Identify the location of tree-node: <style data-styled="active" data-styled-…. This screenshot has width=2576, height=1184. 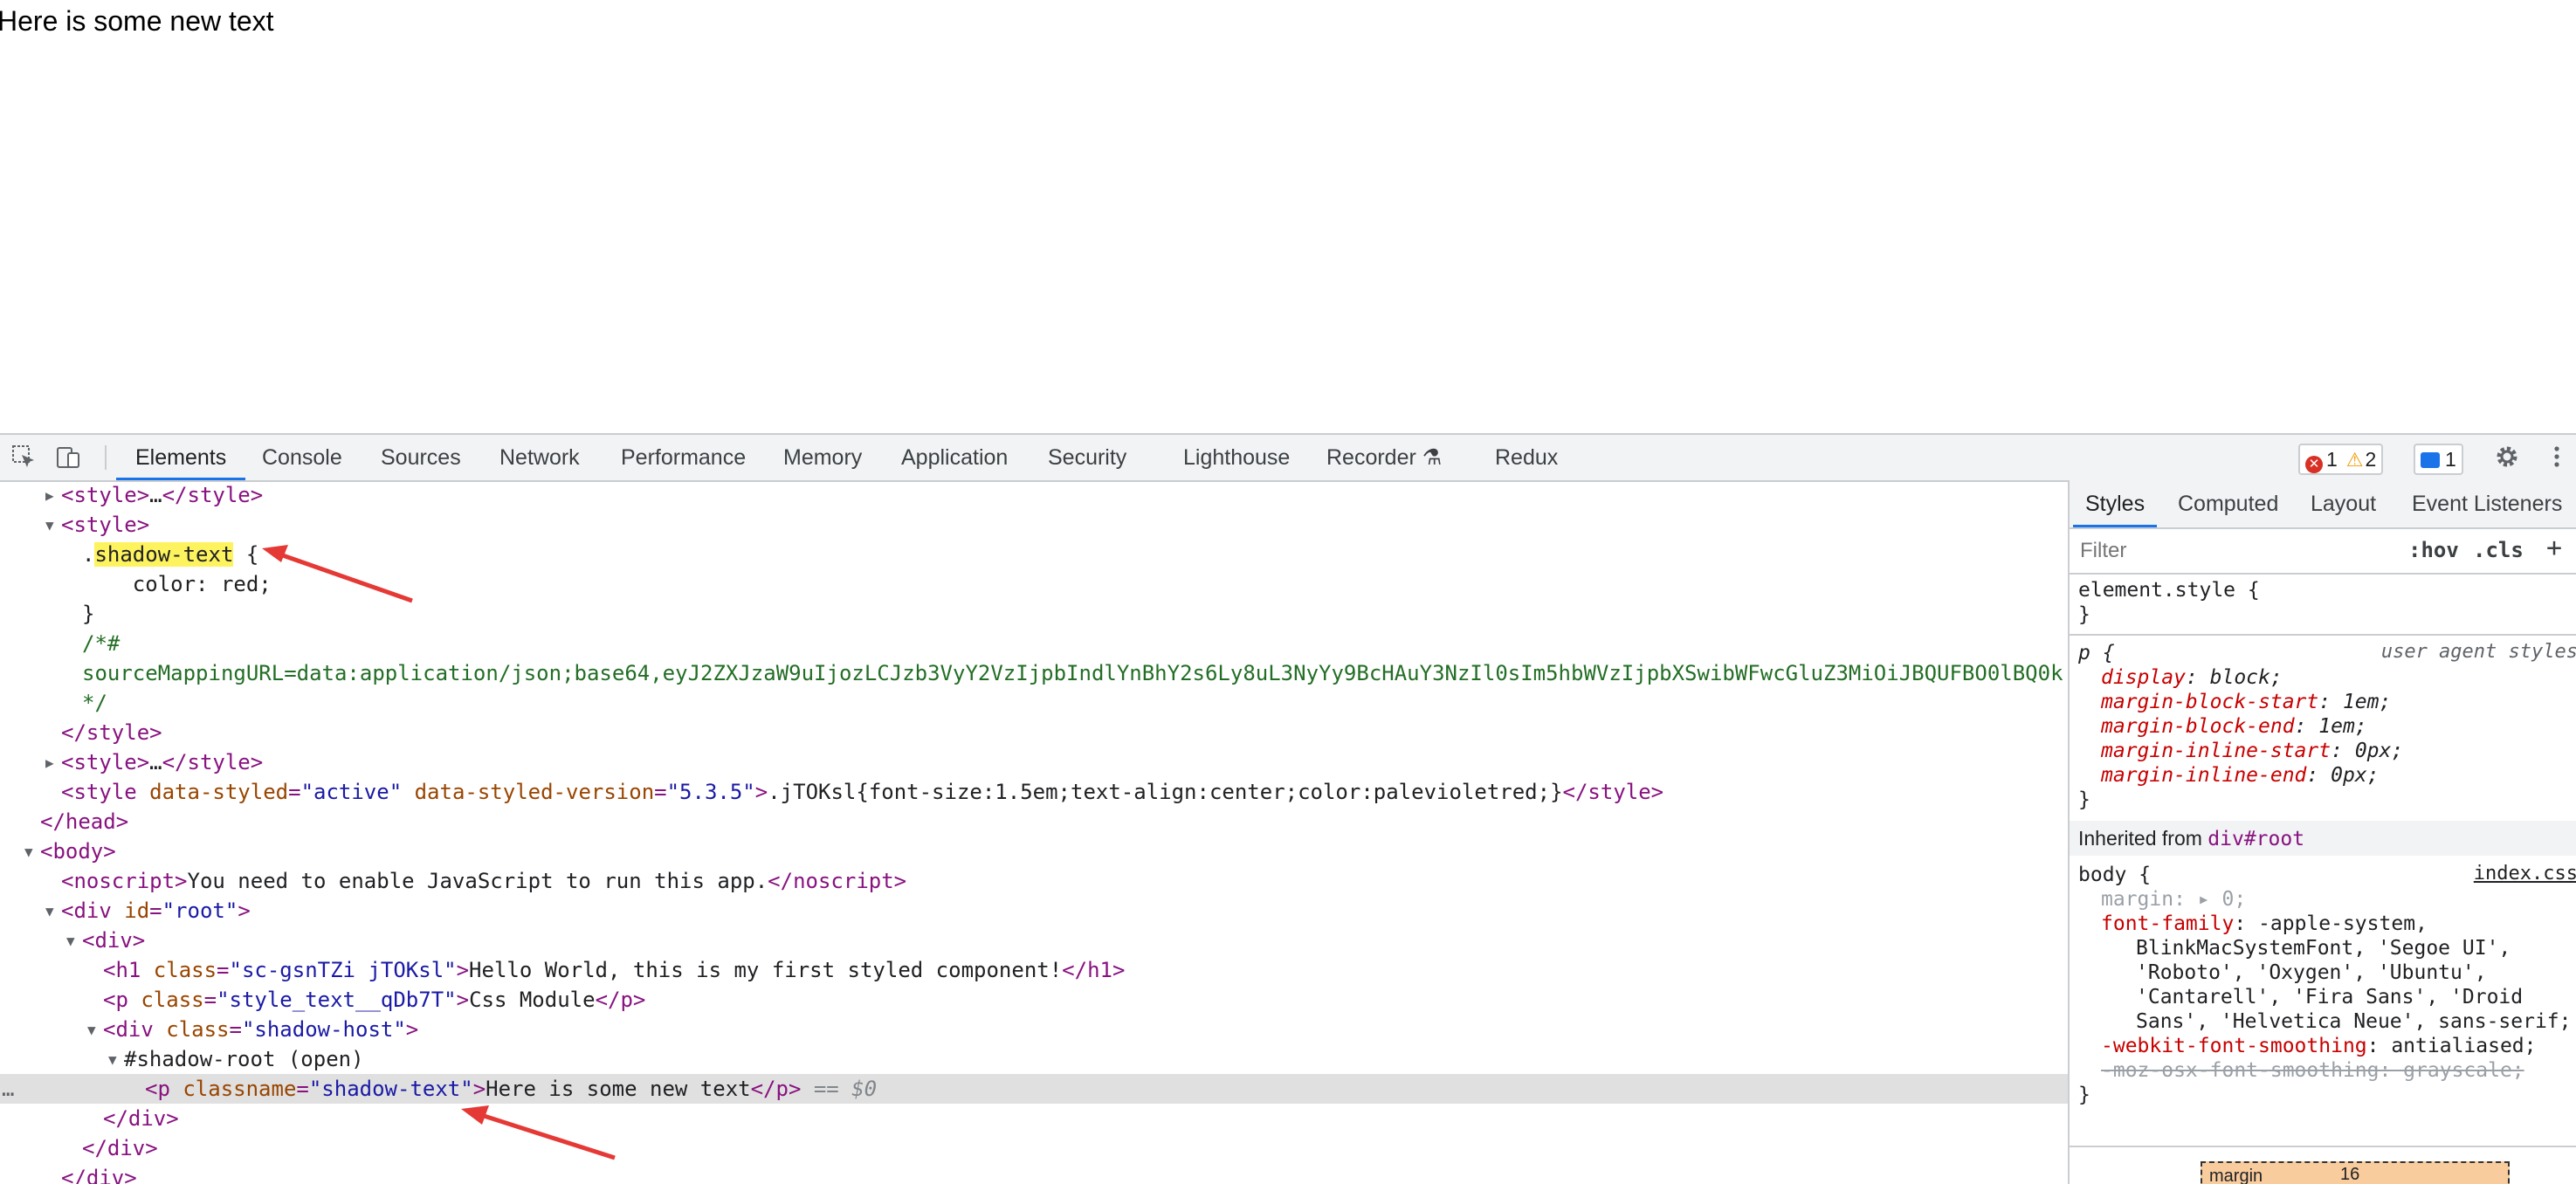
(1034, 792).